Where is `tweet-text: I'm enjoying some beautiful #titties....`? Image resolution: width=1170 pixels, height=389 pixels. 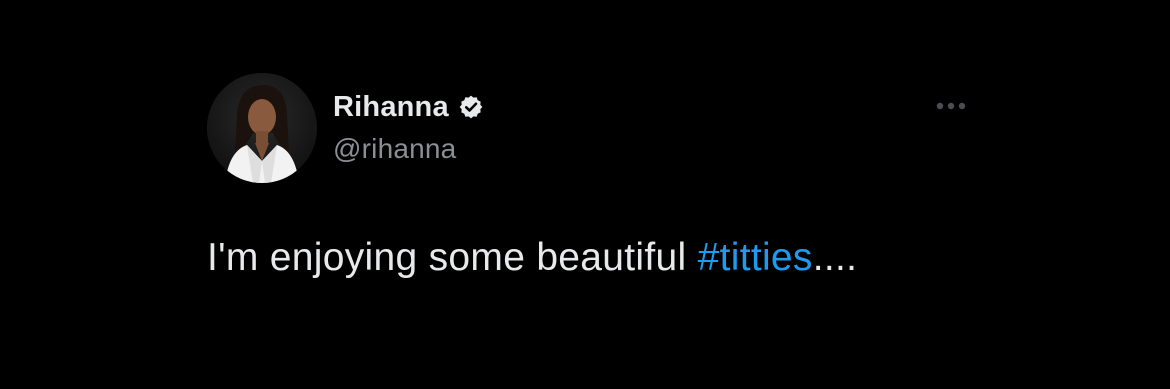
tweet-text: I'm enjoying some beautiful #titties.... is located at coordinates (532, 258).